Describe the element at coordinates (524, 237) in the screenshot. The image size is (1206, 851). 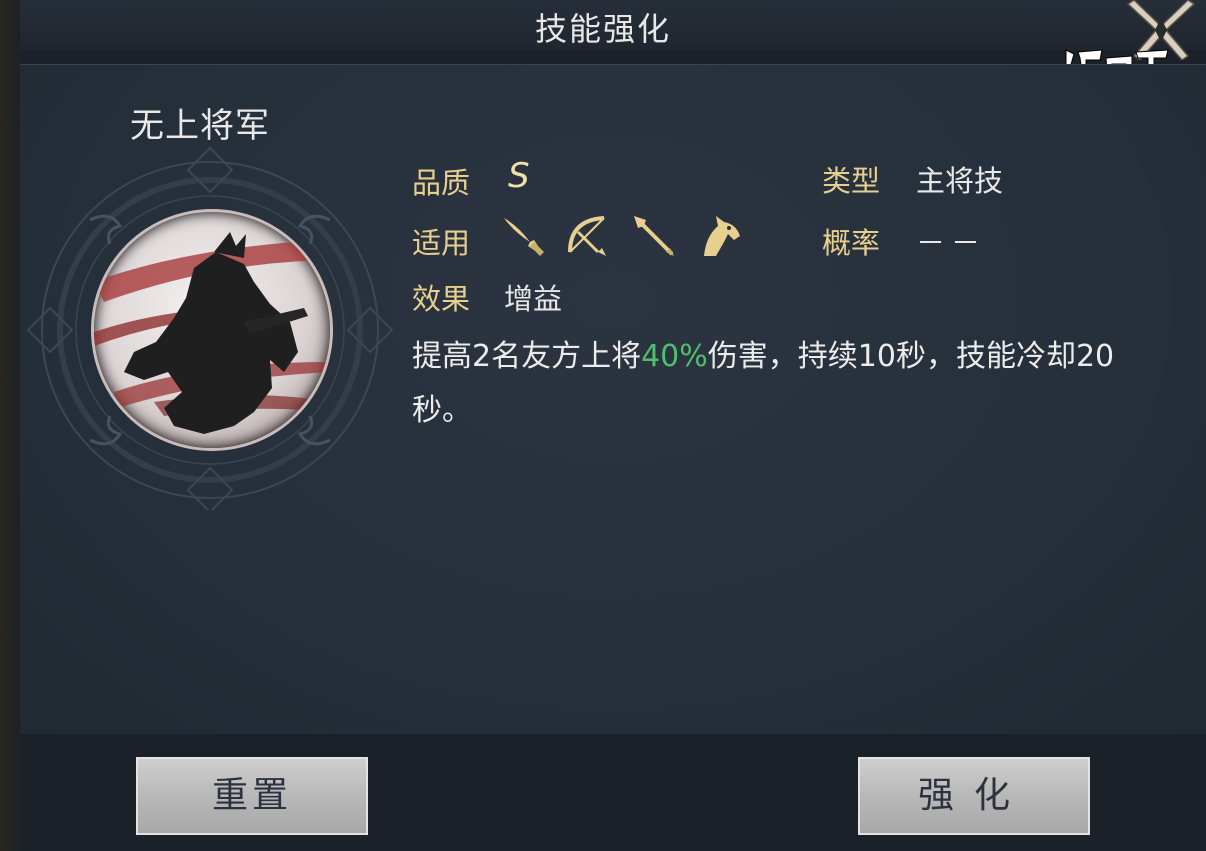
I see `sword-icon` at that location.